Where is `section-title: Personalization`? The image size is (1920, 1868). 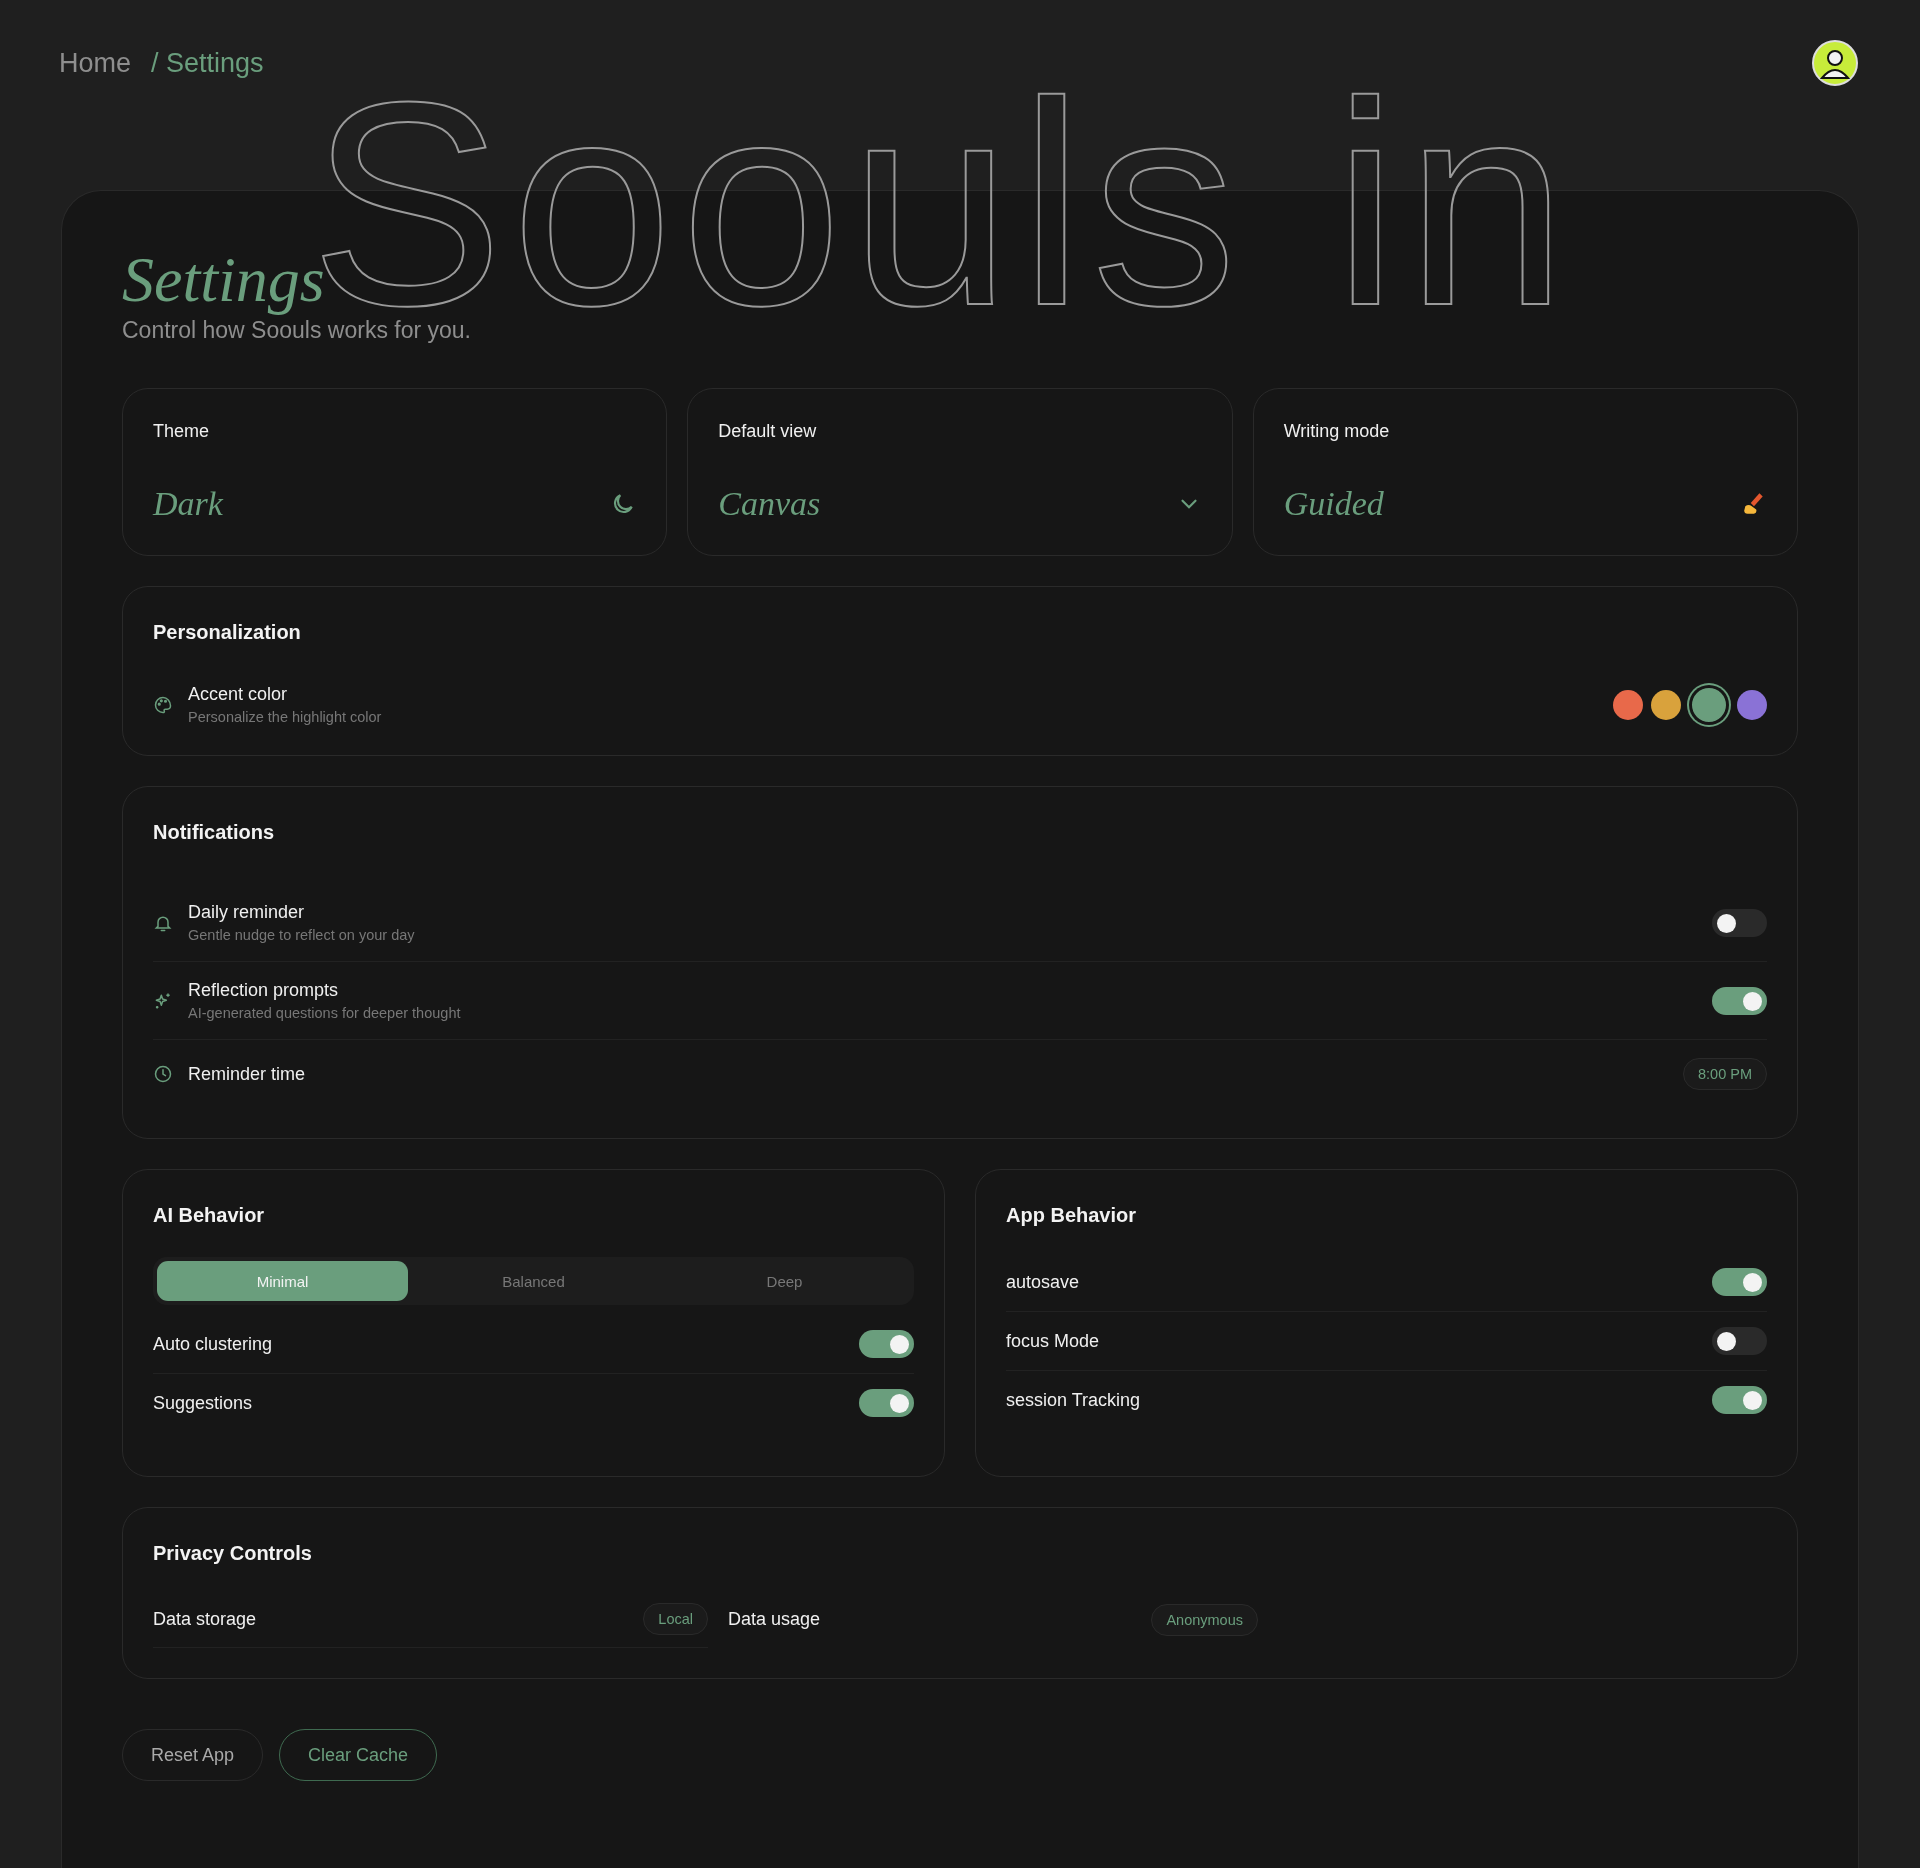 section-title: Personalization is located at coordinates (227, 633).